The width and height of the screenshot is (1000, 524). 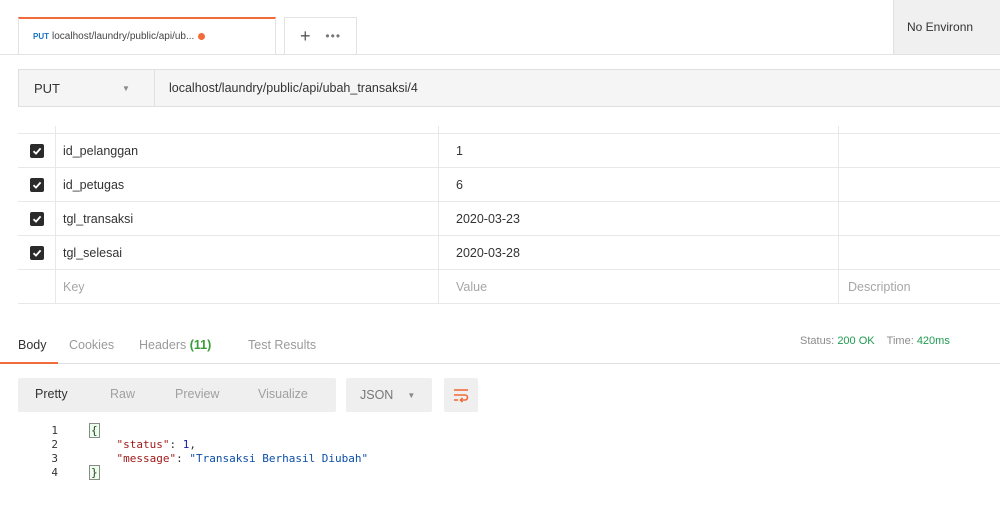 What do you see at coordinates (200, 345) in the screenshot?
I see `headers-count-badge: (11)` at bounding box center [200, 345].